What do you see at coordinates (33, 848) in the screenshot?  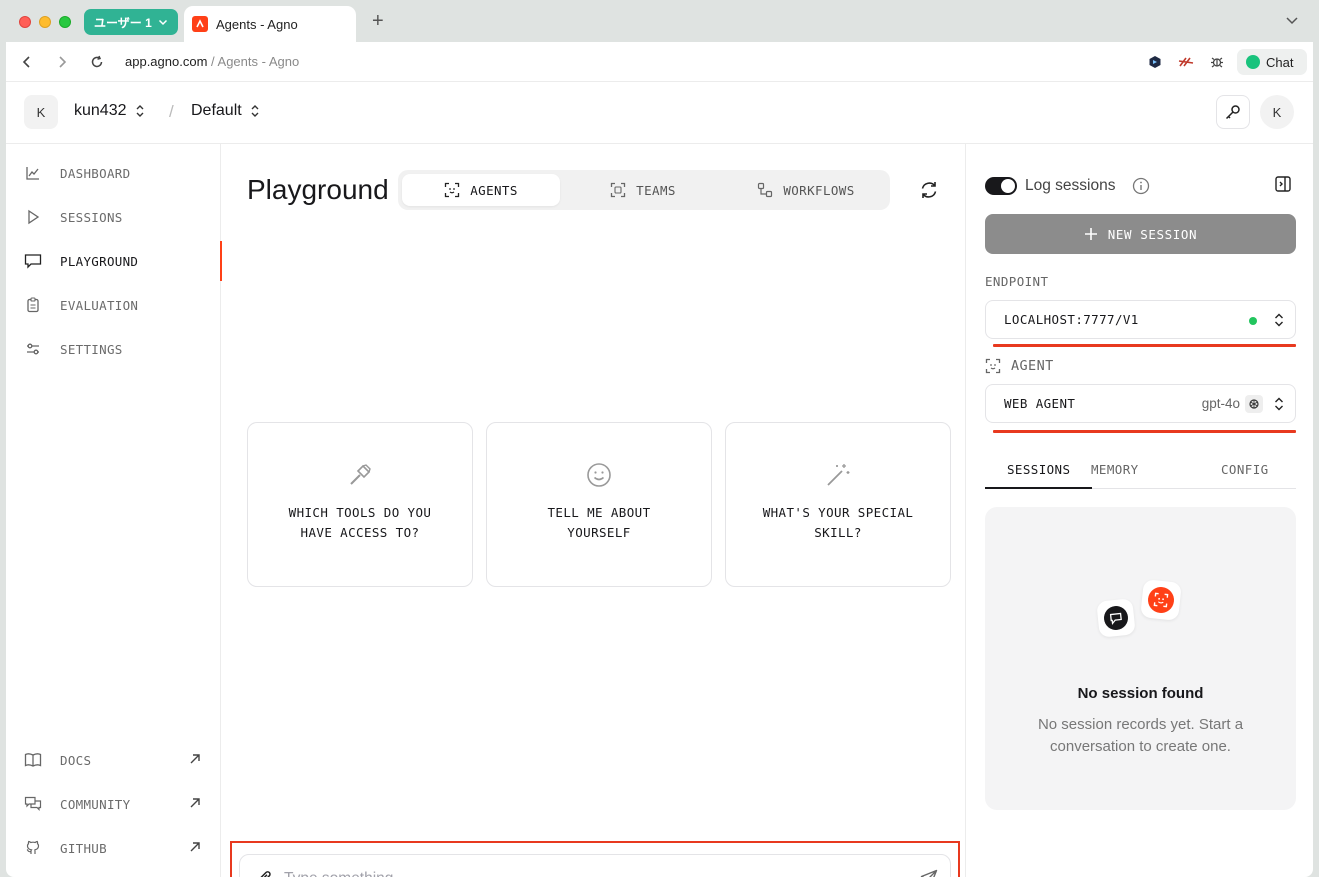 I see `github-icon` at bounding box center [33, 848].